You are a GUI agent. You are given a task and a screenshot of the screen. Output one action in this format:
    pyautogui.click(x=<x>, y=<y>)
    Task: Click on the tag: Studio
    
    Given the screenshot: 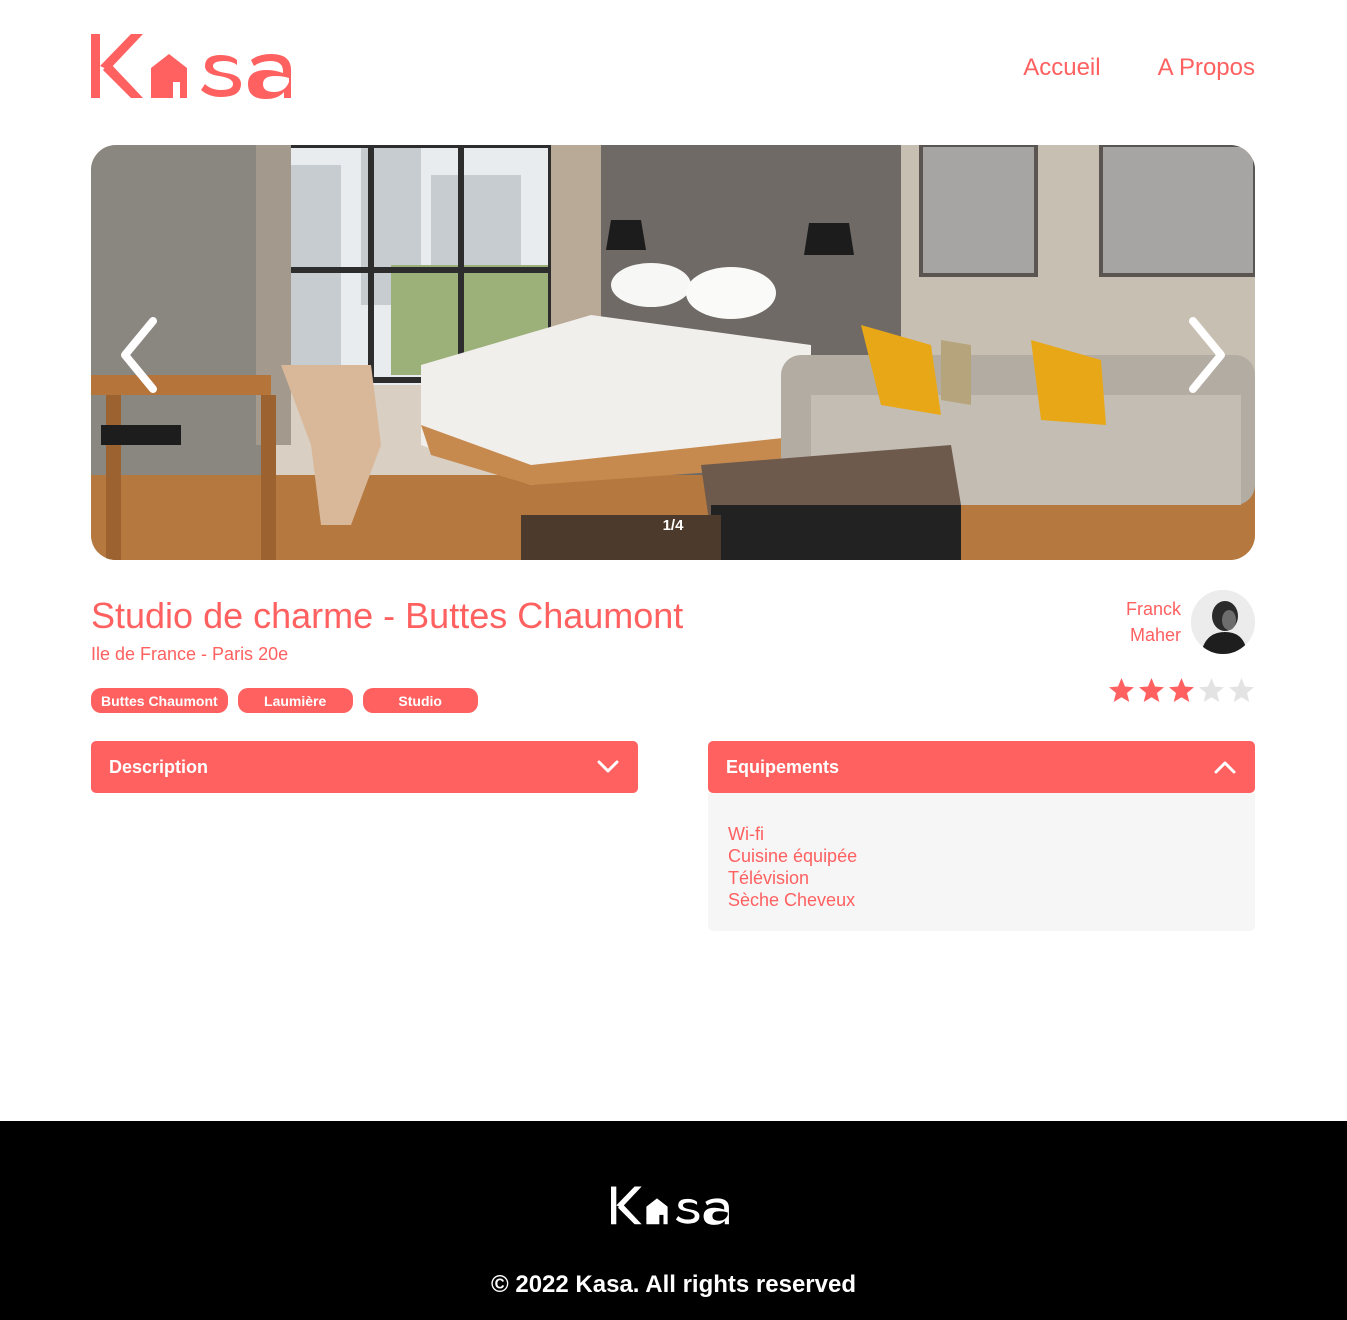 What is the action you would take?
    pyautogui.click(x=420, y=700)
    